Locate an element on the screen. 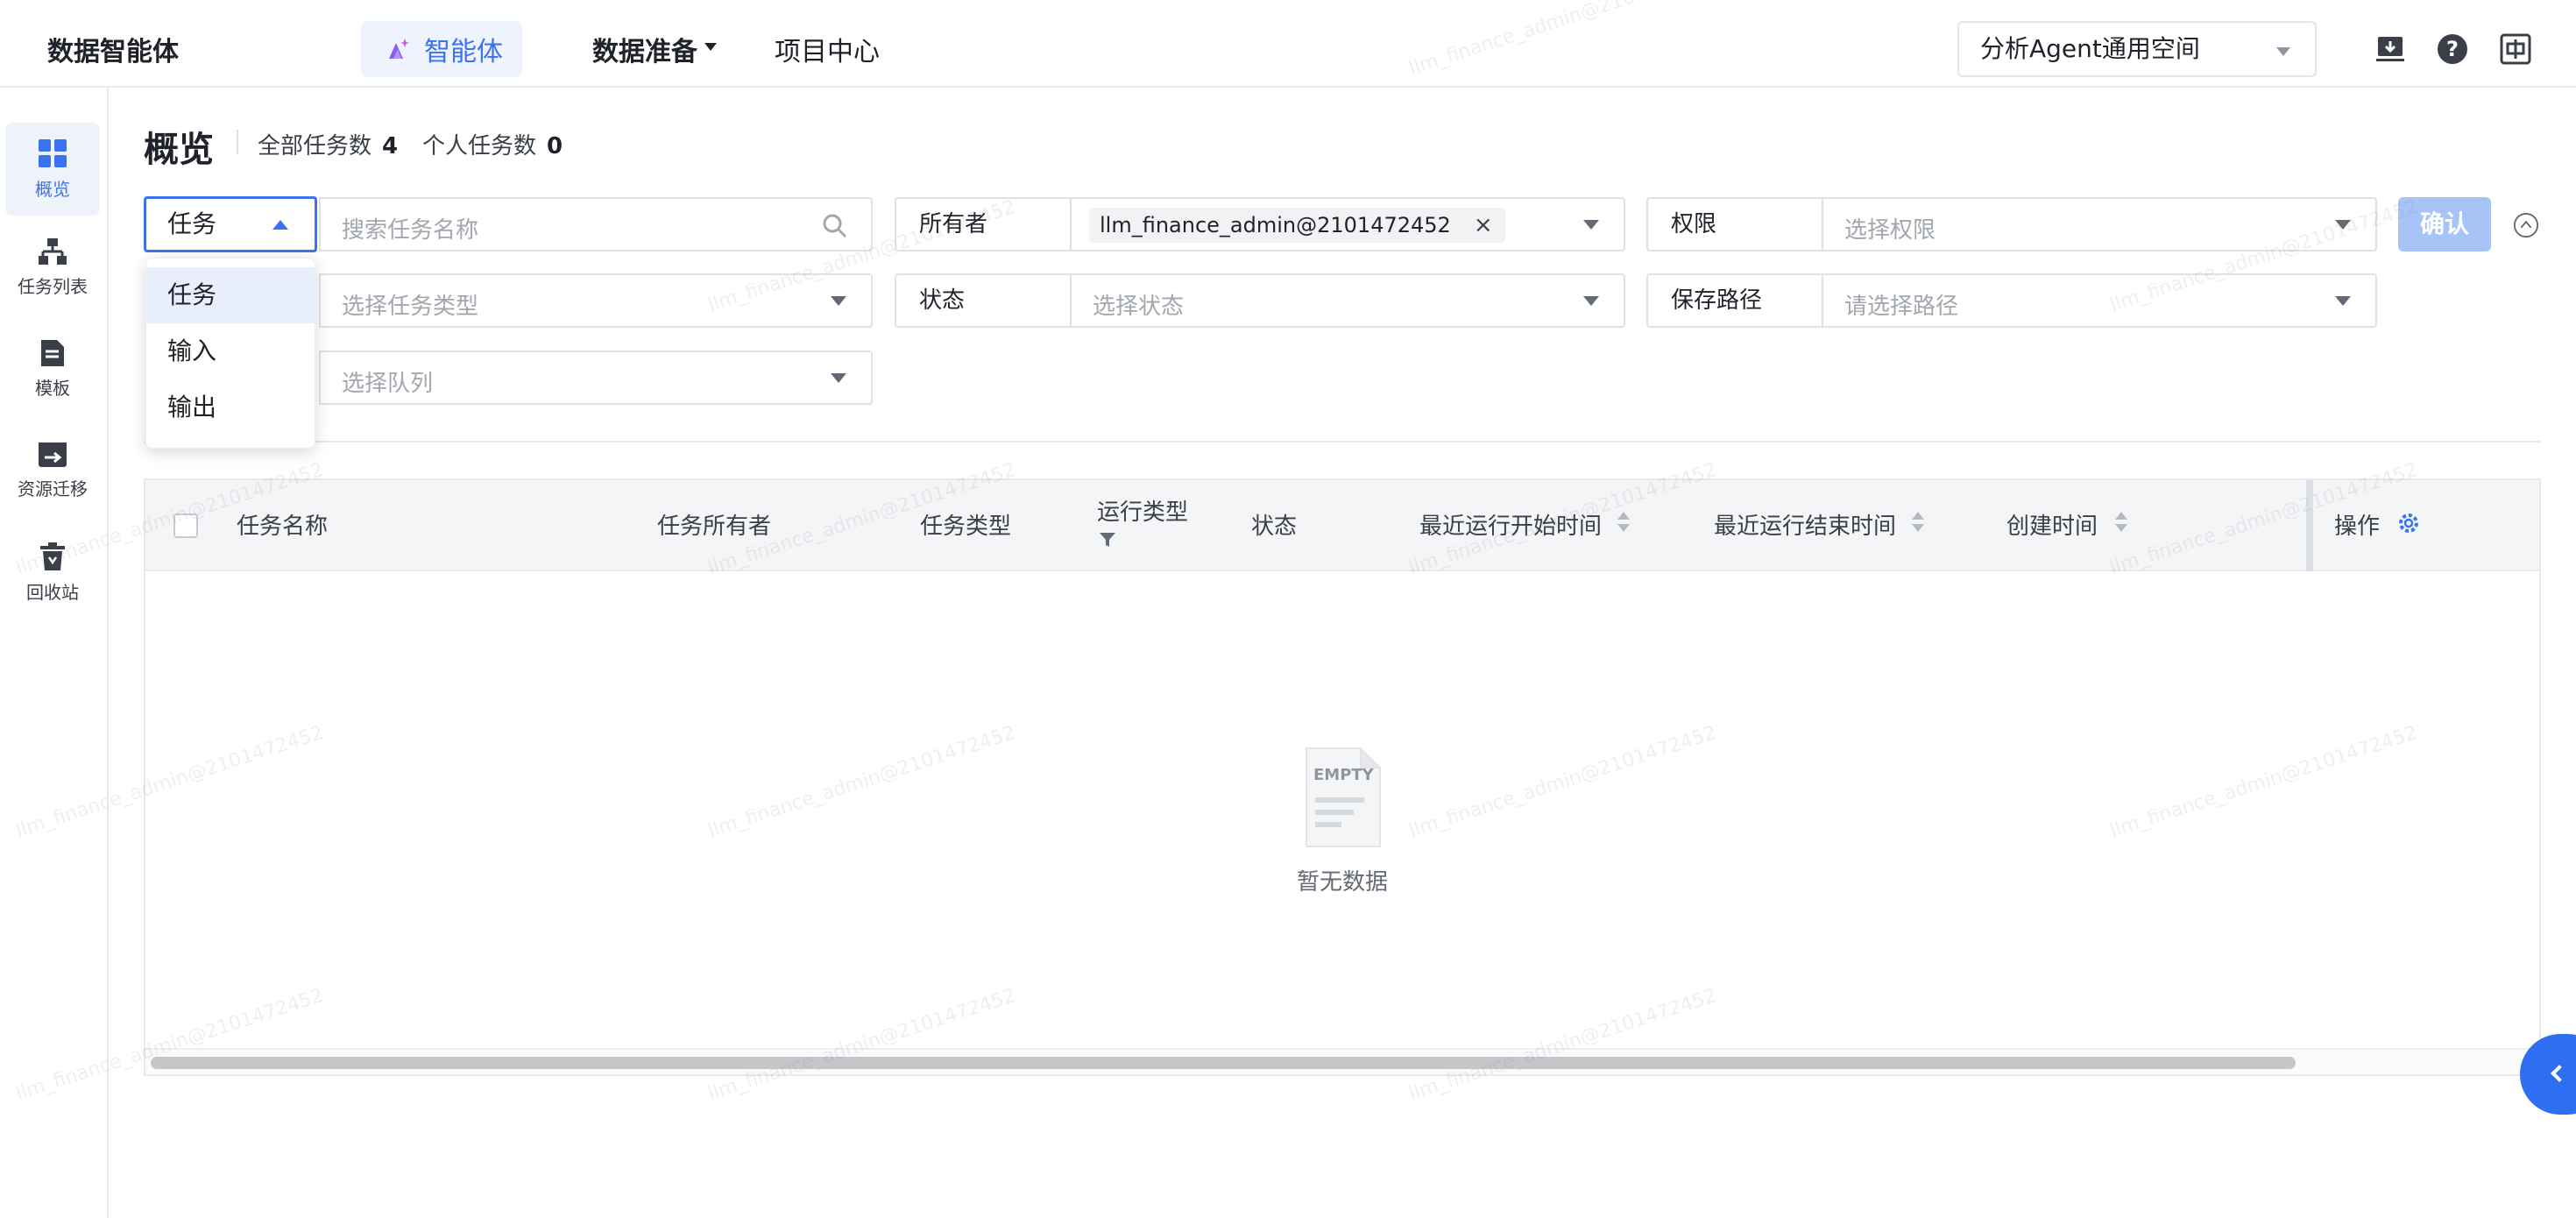 Image resolution: width=2576 pixels, height=1218 pixels. owner-select: llm_finance_admin@2101472452 × is located at coordinates (1347, 224).